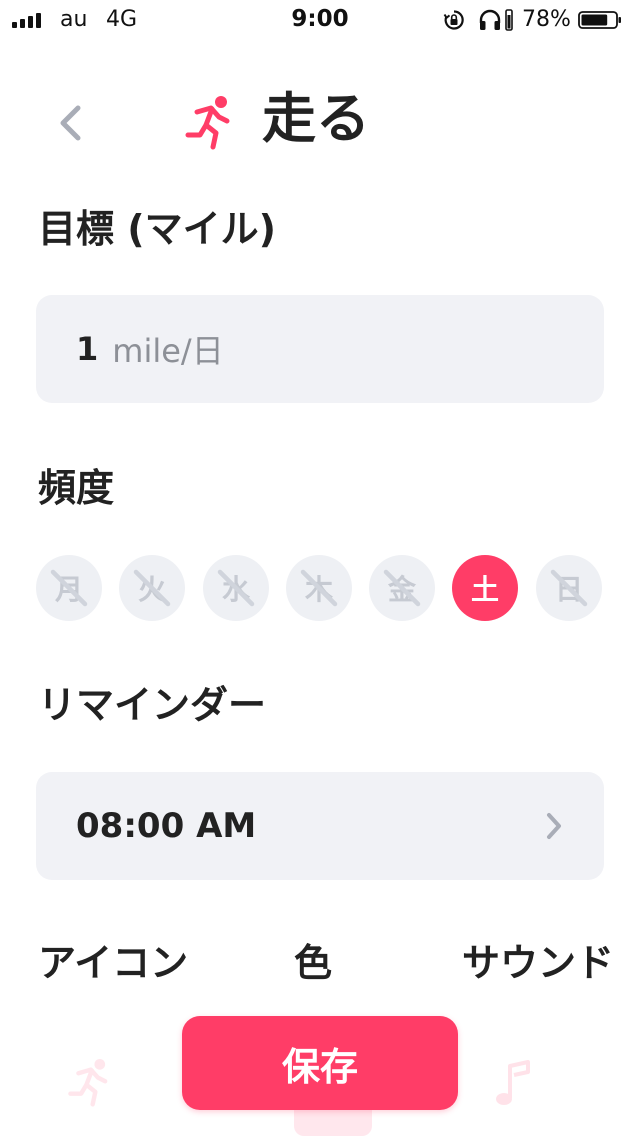 The width and height of the screenshot is (640, 1136). I want to click on day-toggle-mon: 月, so click(69, 588).